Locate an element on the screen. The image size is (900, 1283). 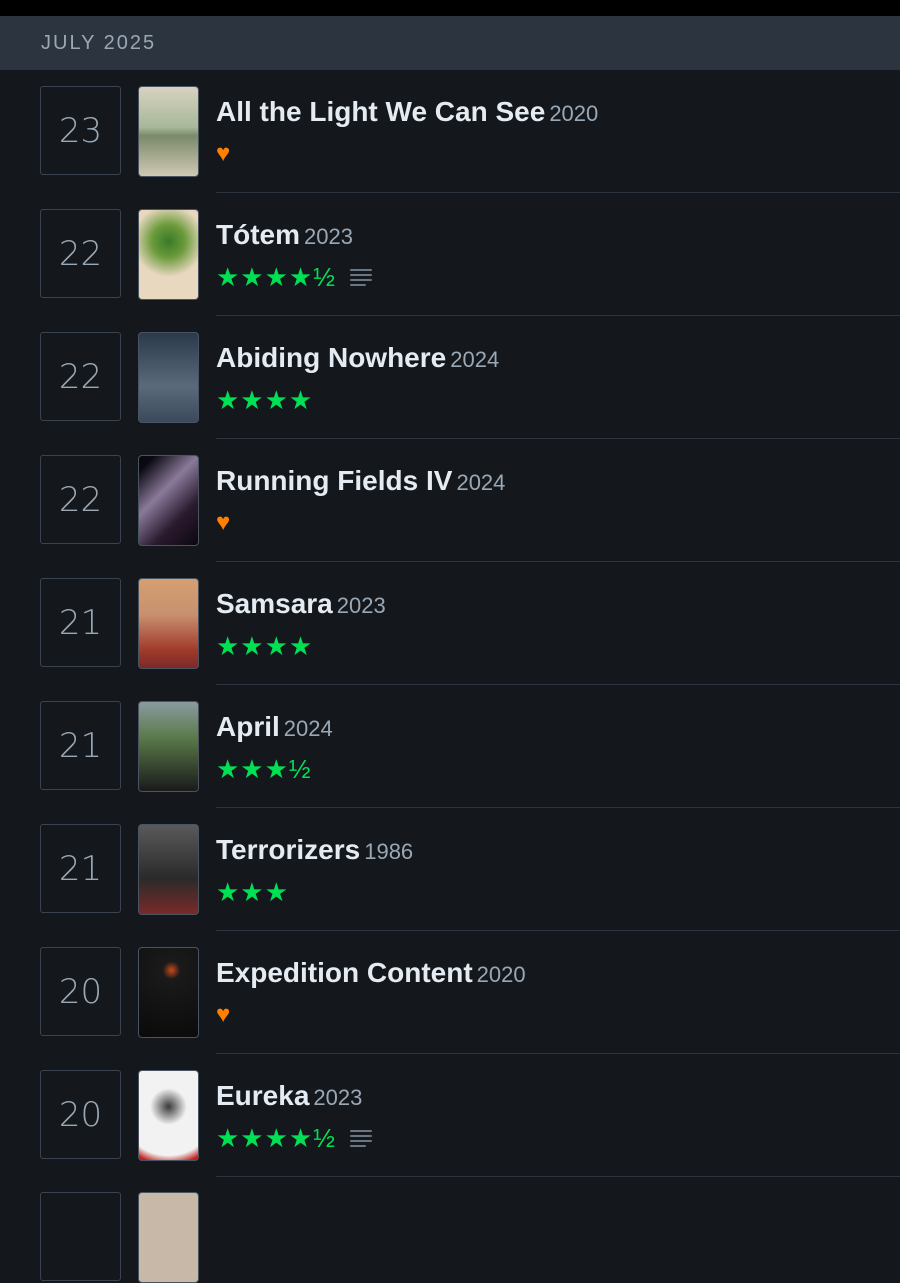
film-title: Terrorizers is located at coordinates (288, 849).